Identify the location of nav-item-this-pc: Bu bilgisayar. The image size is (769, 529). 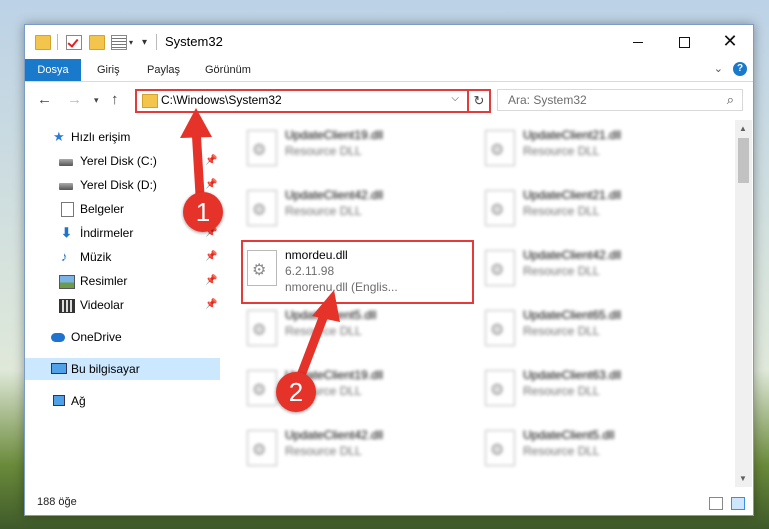
(122, 369).